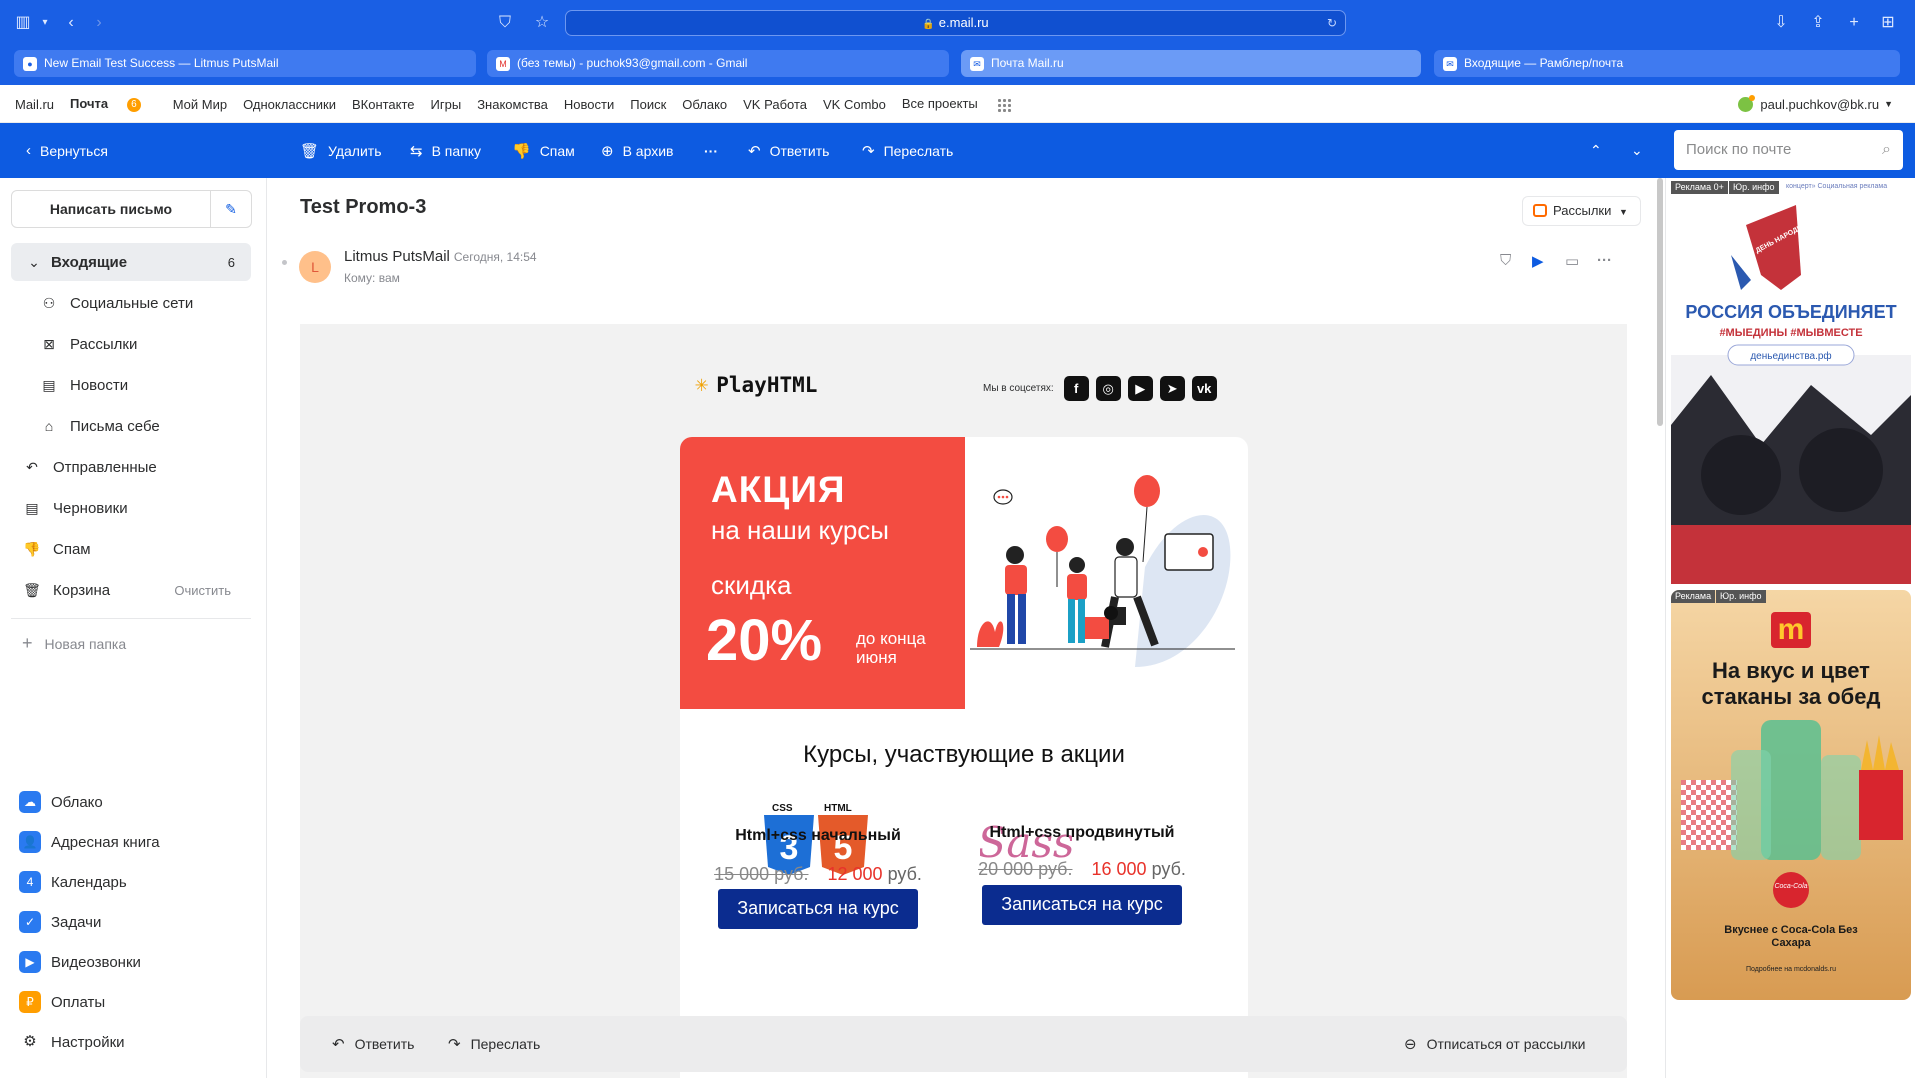 The height and width of the screenshot is (1078, 1915). What do you see at coordinates (71, 1042) in the screenshot?
I see `app-settings: ⚙ Настройки` at bounding box center [71, 1042].